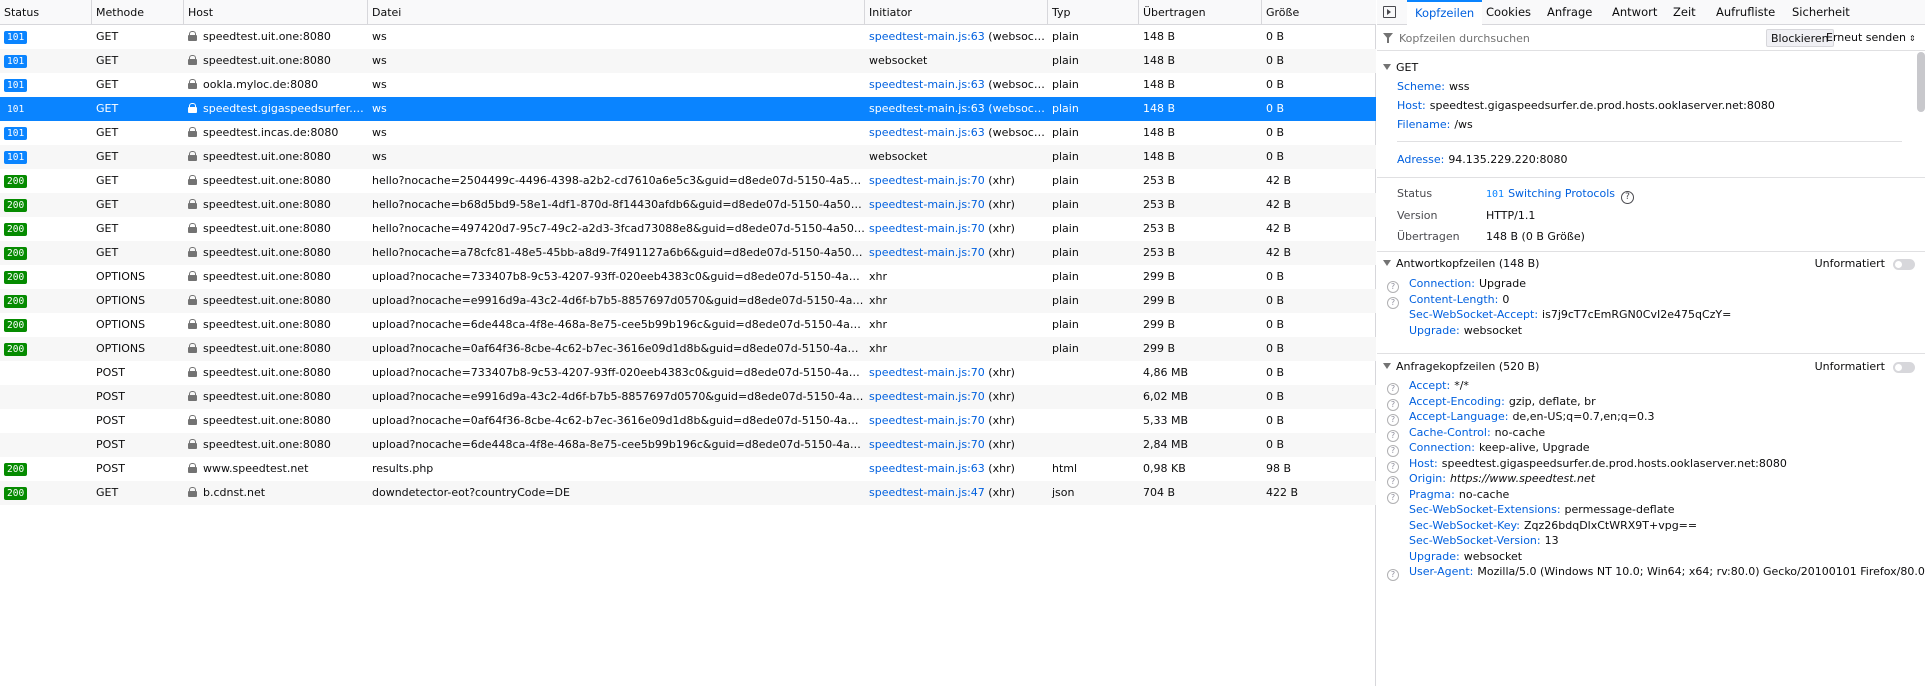  Describe the element at coordinates (1508, 12) in the screenshot. I see `tab-cookies: Cookies` at that location.